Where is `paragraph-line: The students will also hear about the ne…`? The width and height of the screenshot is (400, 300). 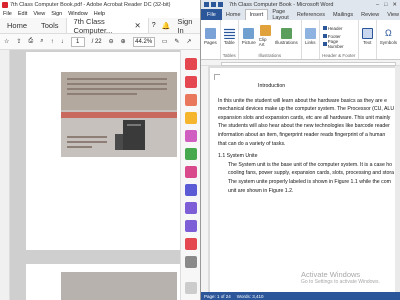 paragraph-line: The students will also hear about the ne… is located at coordinates (304, 126).